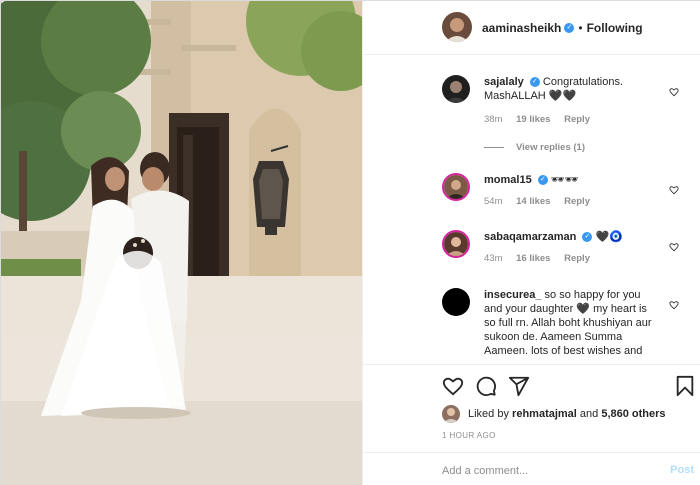 The image size is (700, 485). What do you see at coordinates (504, 82) in the screenshot?
I see `comment-username: sajalaly` at bounding box center [504, 82].